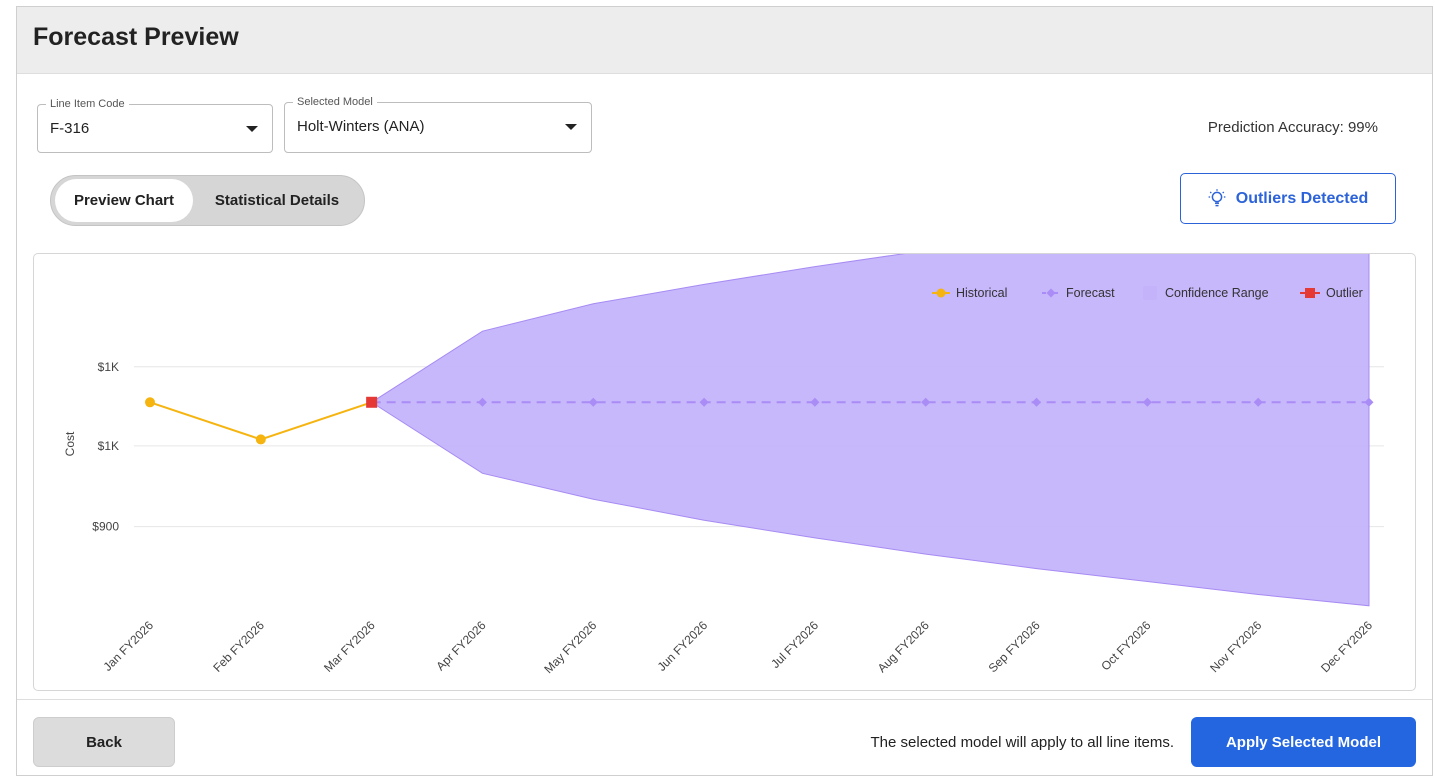  What do you see at coordinates (260, 421) in the screenshot?
I see `historical-line` at bounding box center [260, 421].